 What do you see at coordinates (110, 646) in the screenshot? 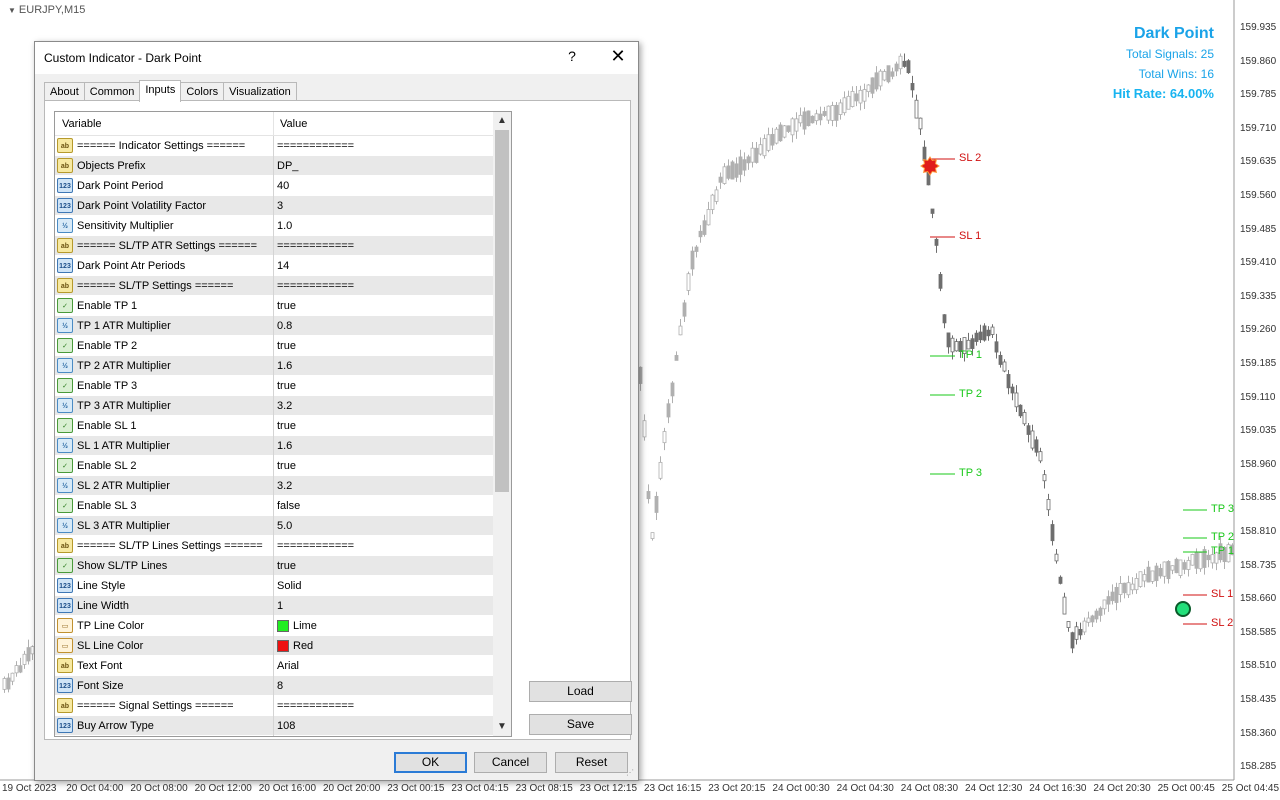
I see `variable-name: SL Line Color` at bounding box center [110, 646].